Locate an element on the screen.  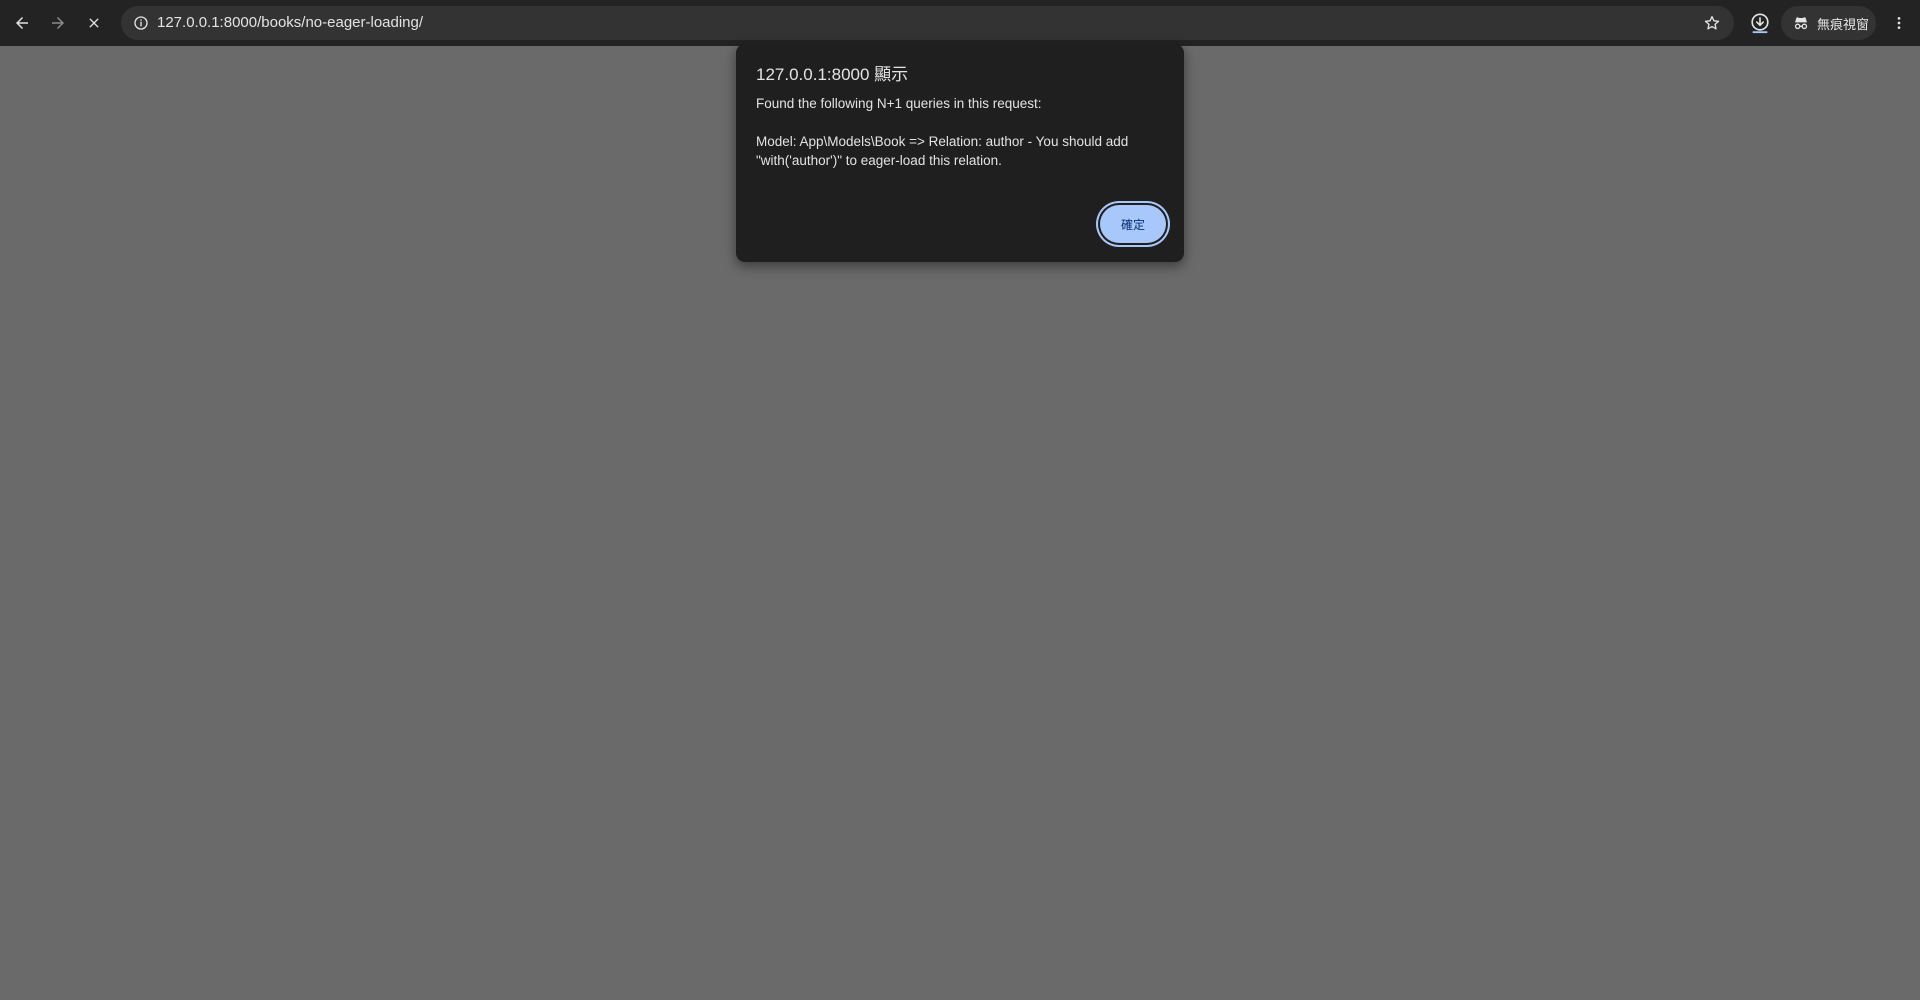
ok-button: 確定 is located at coordinates (1133, 224).